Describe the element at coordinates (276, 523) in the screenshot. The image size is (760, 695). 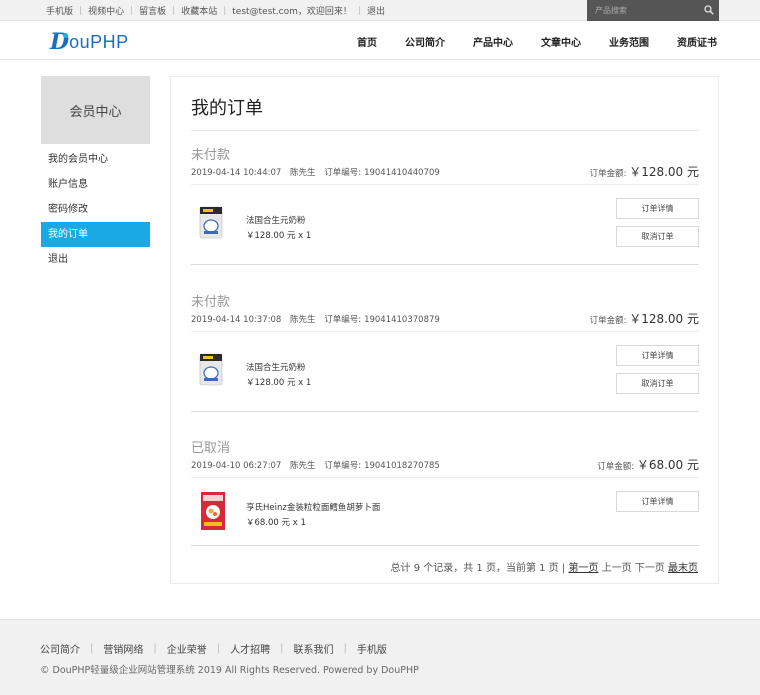
I see `product-price: ￥68.00 元 x 1` at that location.